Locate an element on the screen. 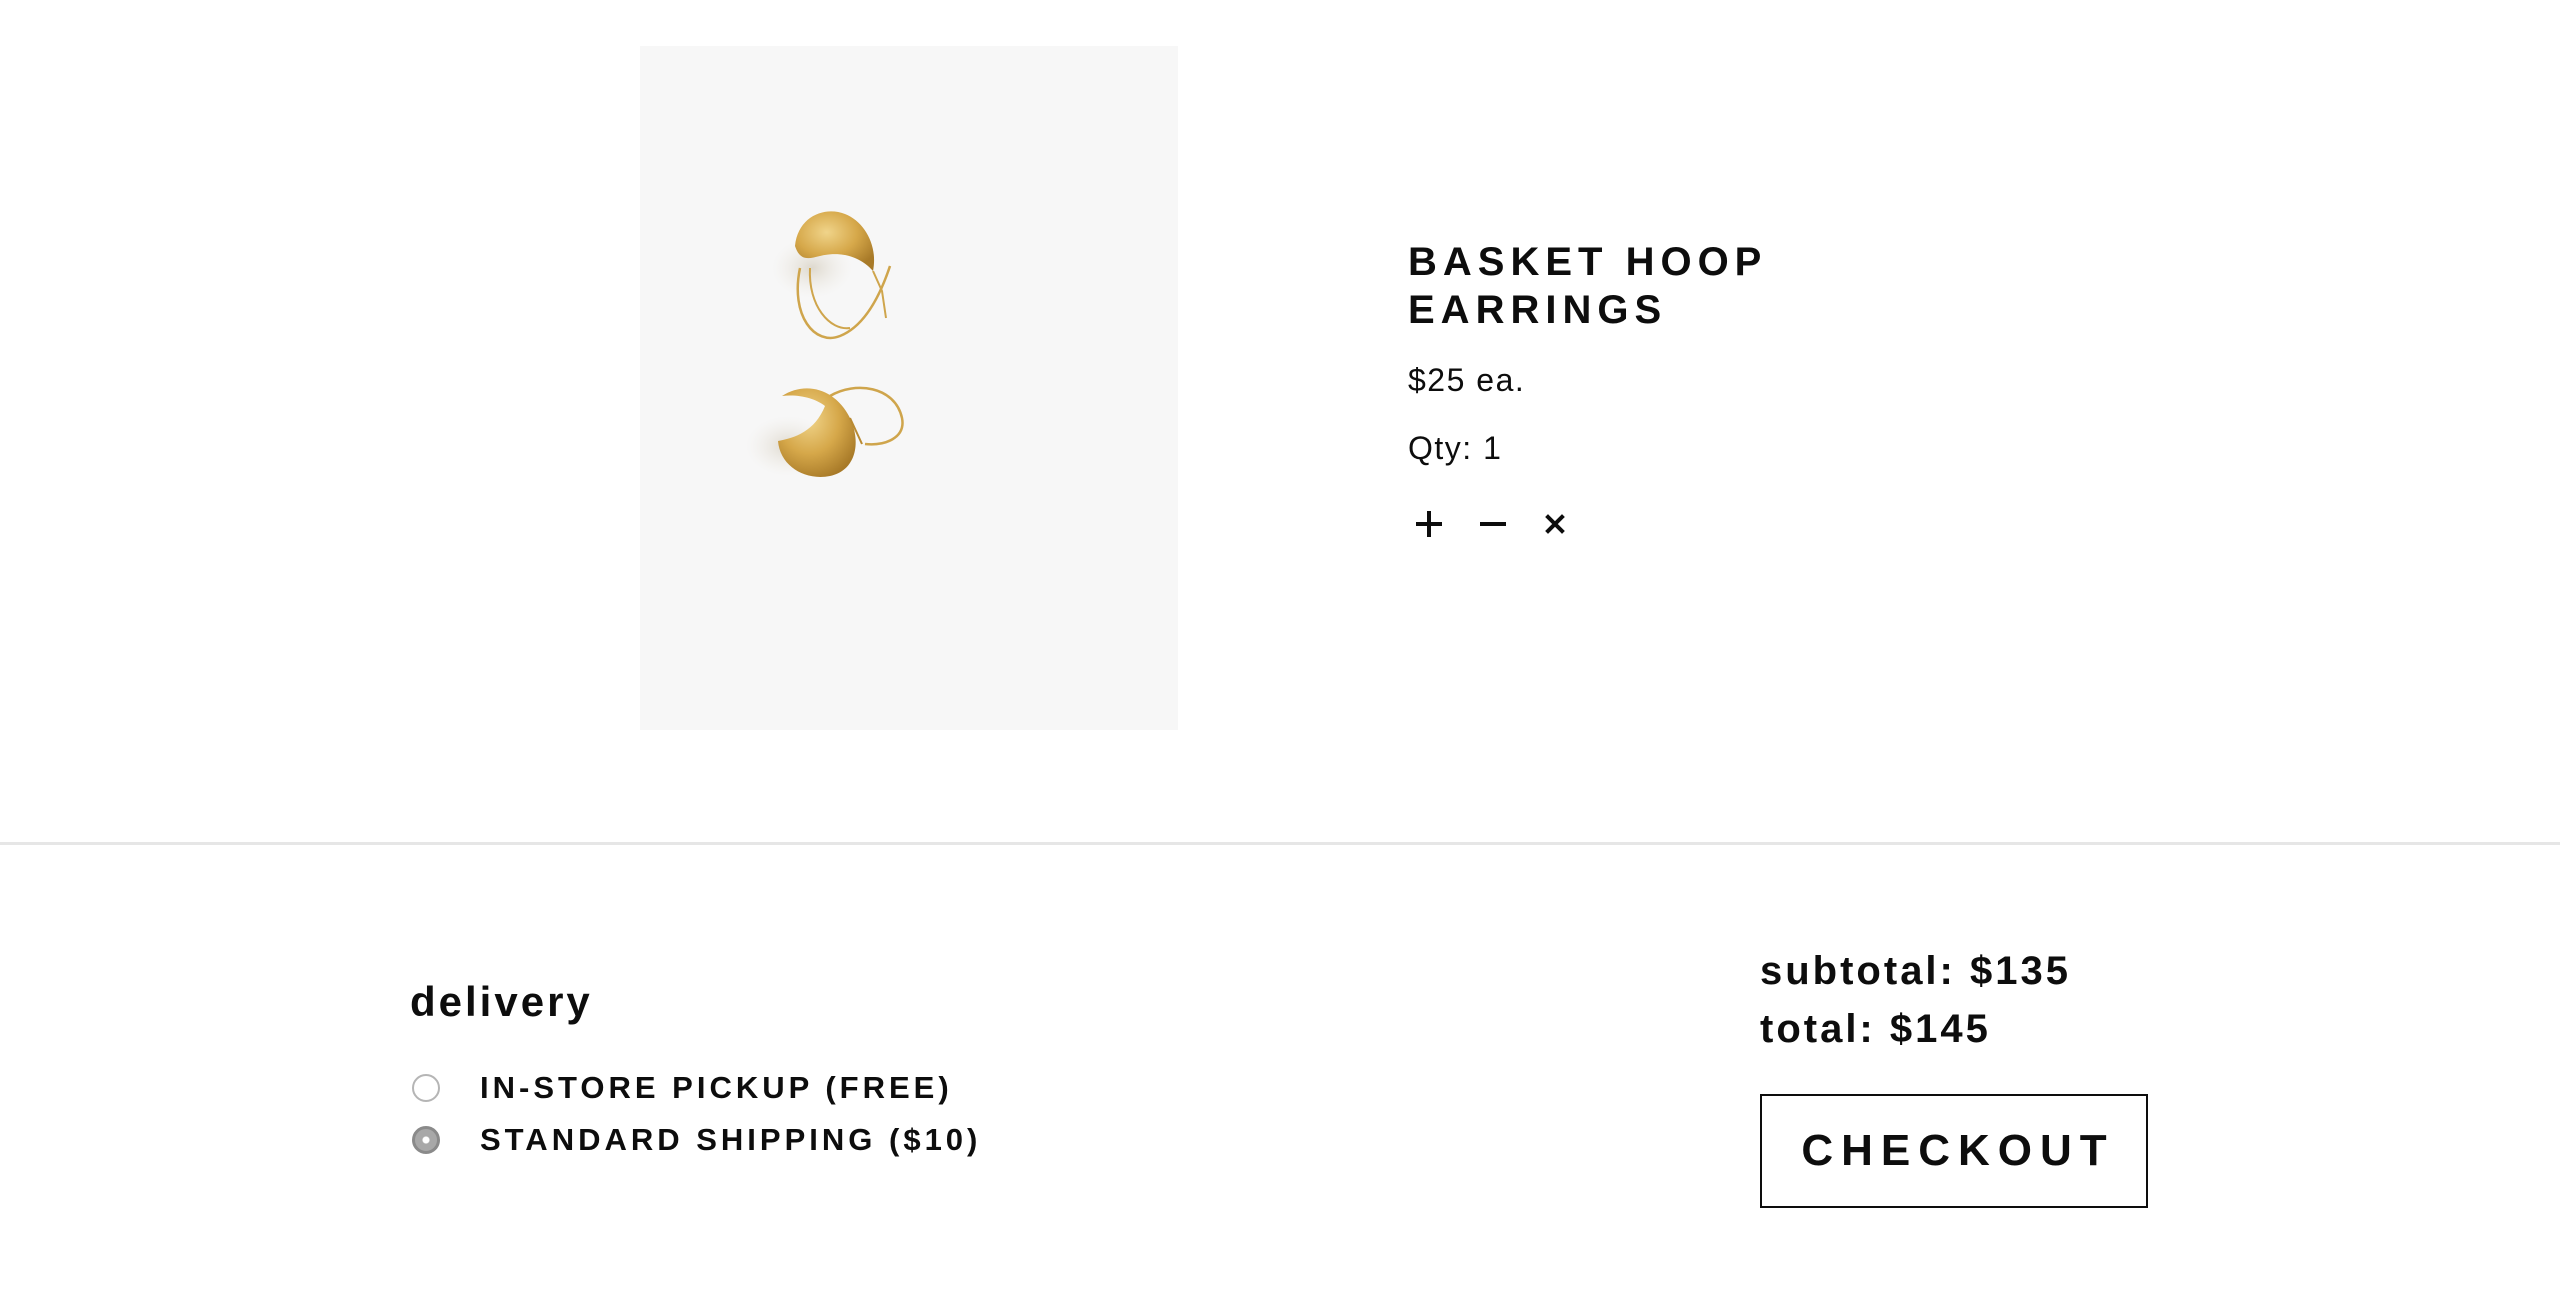 This screenshot has height=1292, width=2560. checkout-button: CHECKOUT is located at coordinates (1954, 1151).